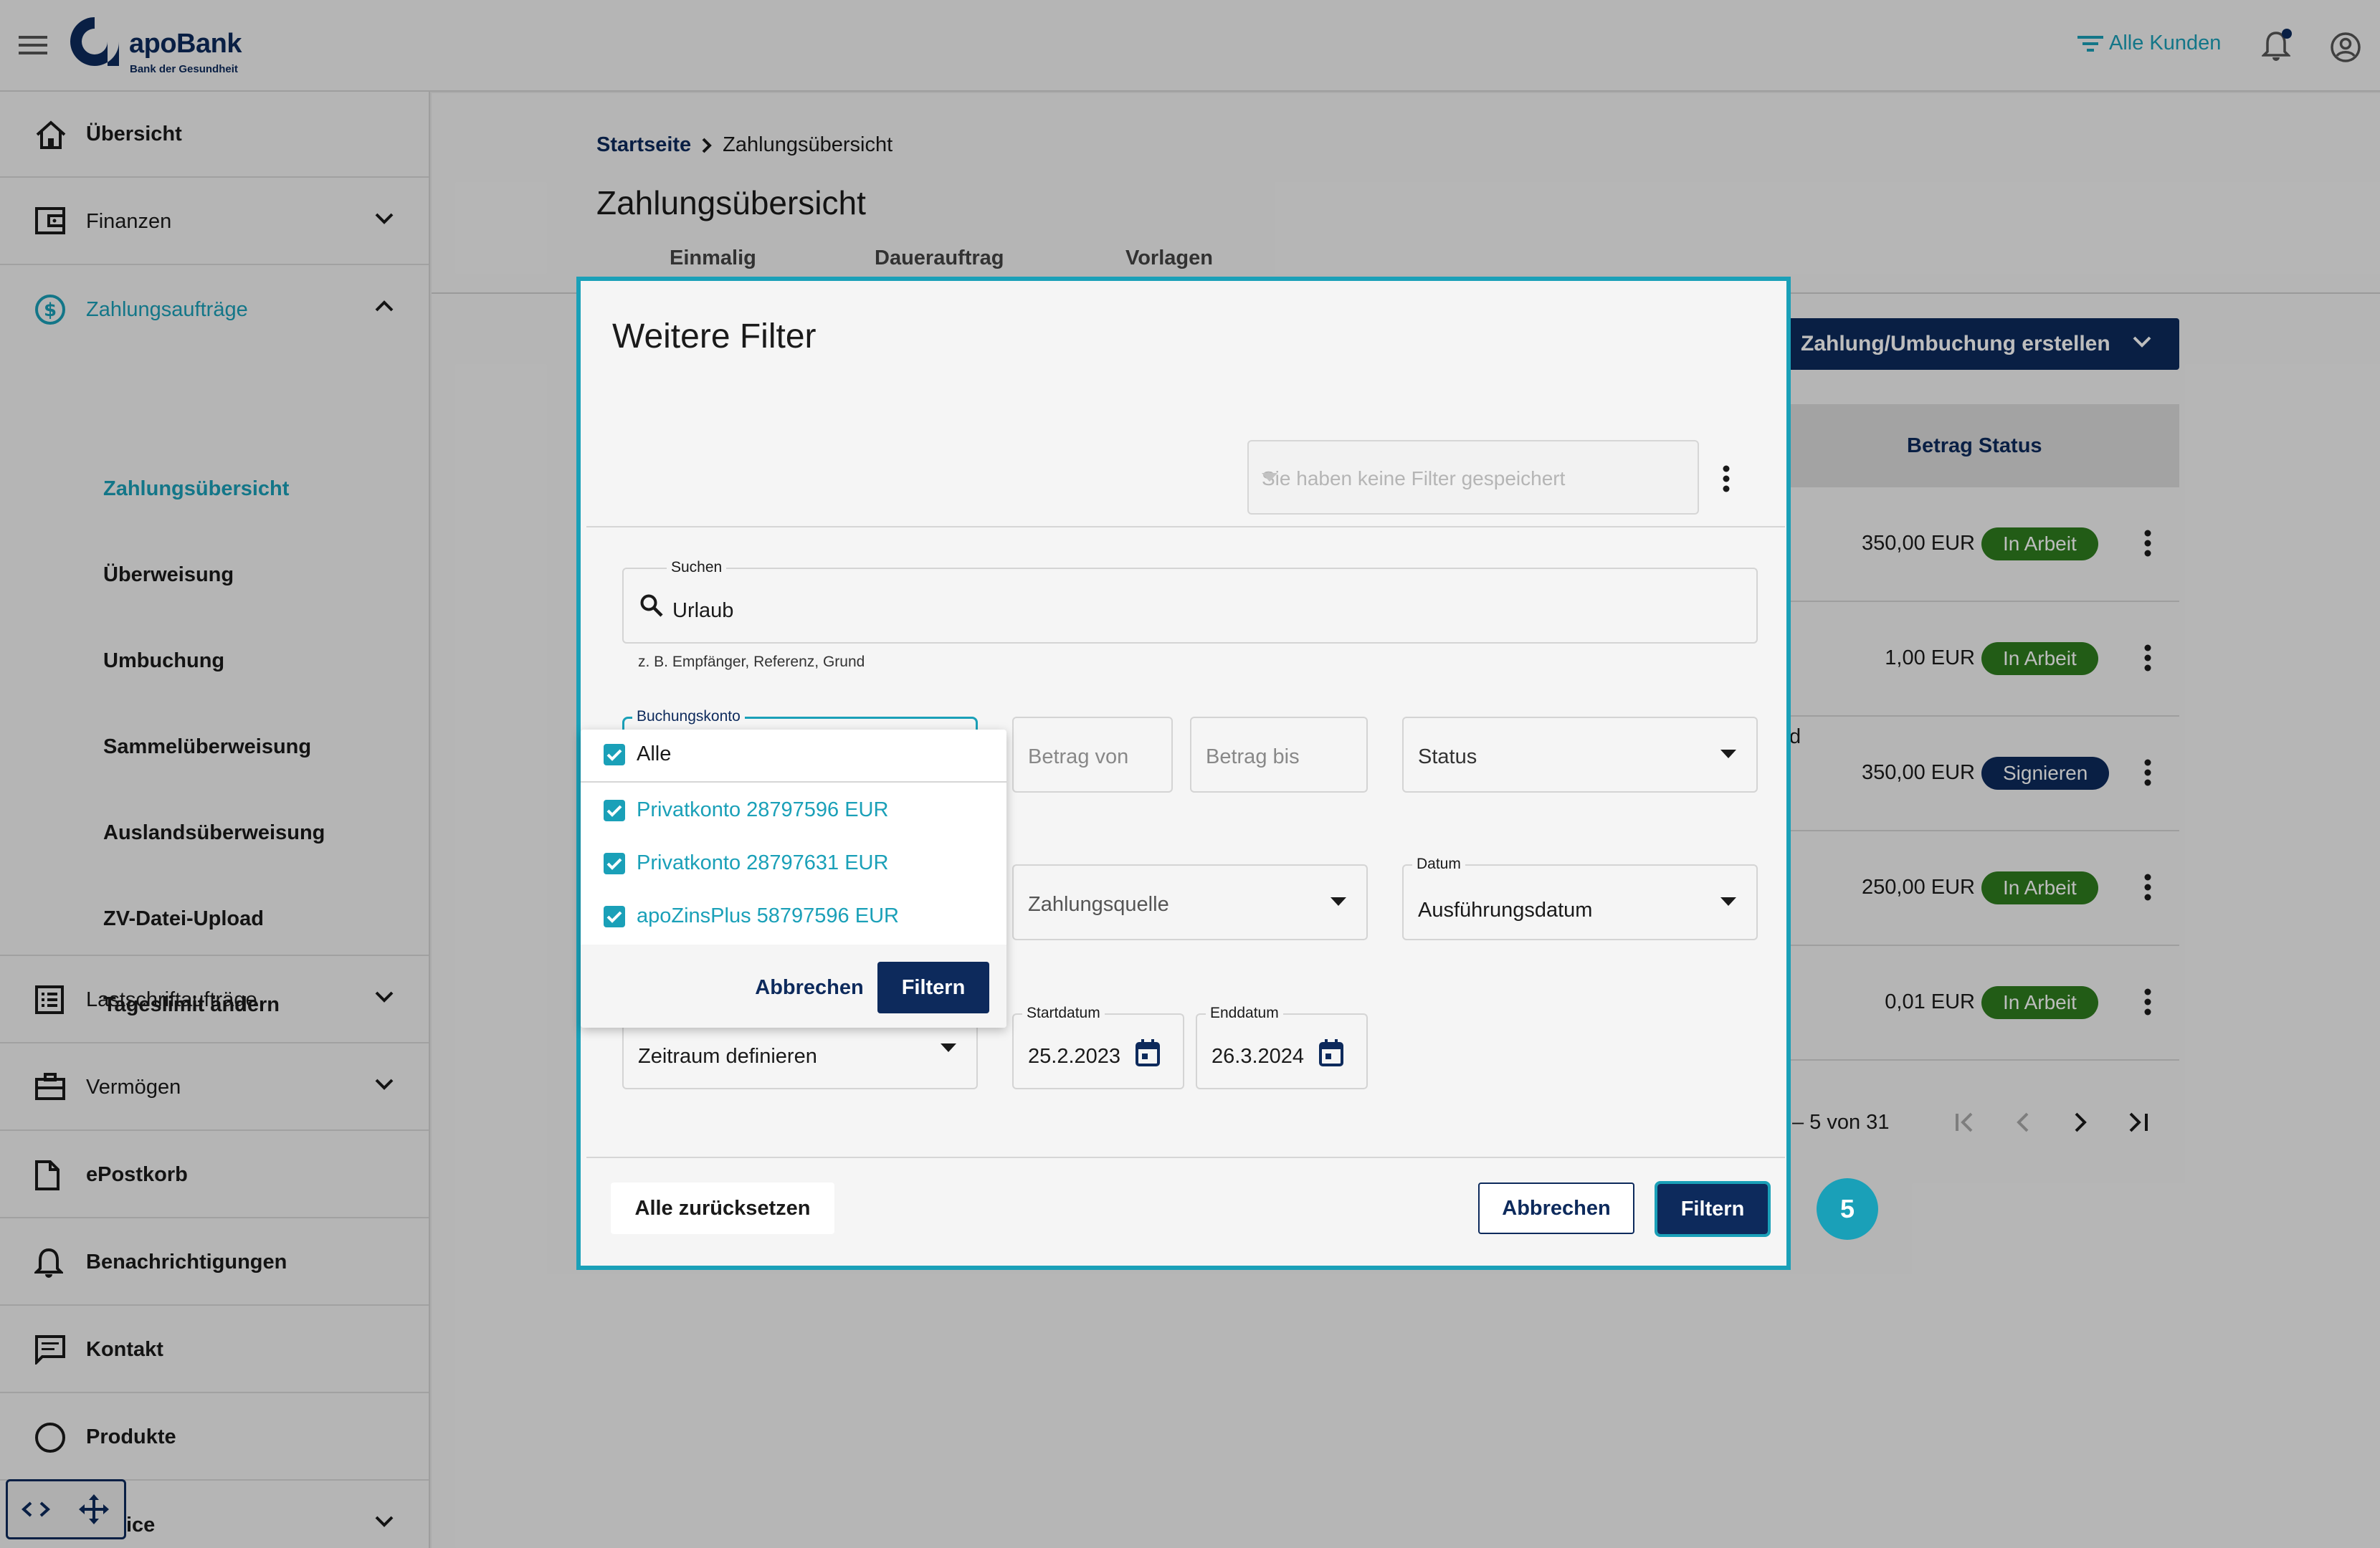  What do you see at coordinates (1244, 1013) in the screenshot?
I see `end-date-label: Enddatum` at bounding box center [1244, 1013].